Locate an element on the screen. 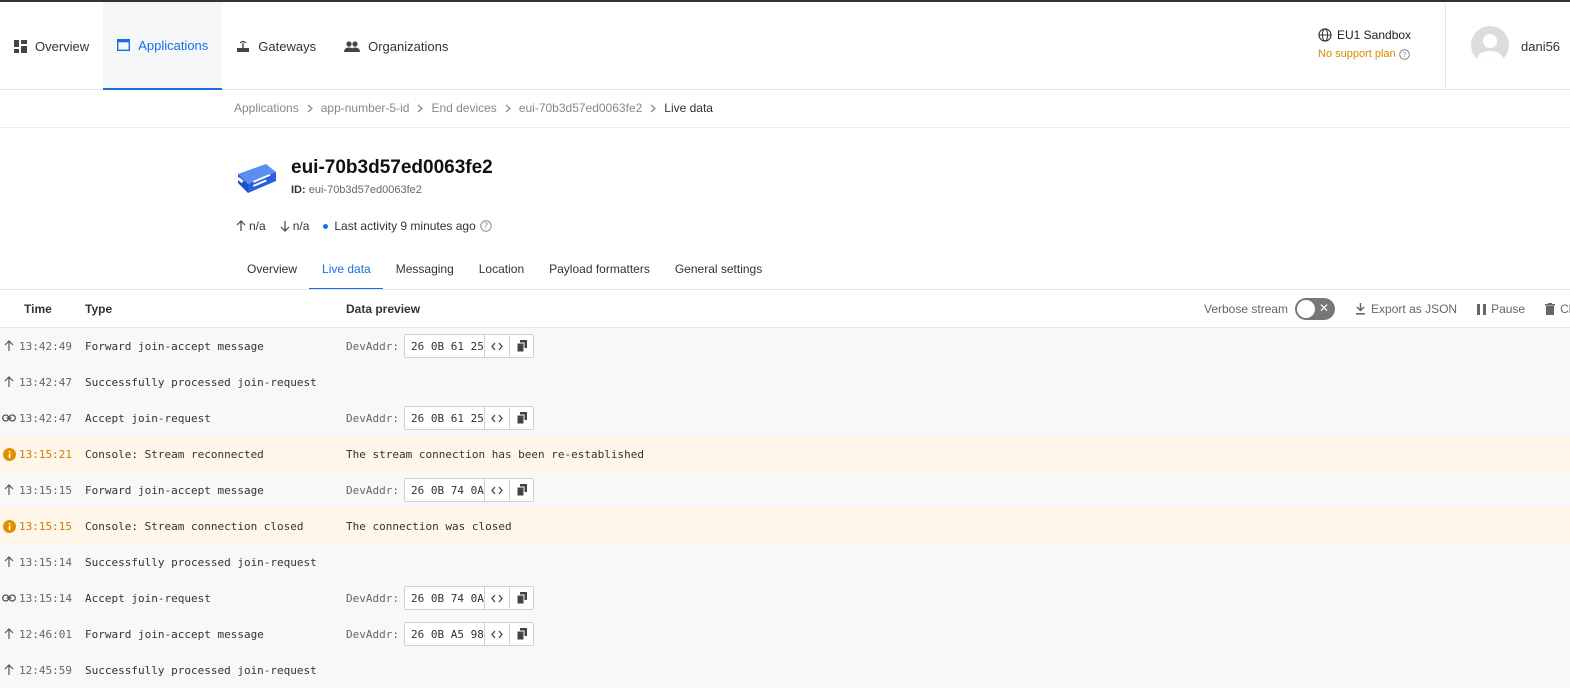 Image resolution: width=1570 pixels, height=696 pixels. event-type: Console: Stream reconnected is located at coordinates (174, 454).